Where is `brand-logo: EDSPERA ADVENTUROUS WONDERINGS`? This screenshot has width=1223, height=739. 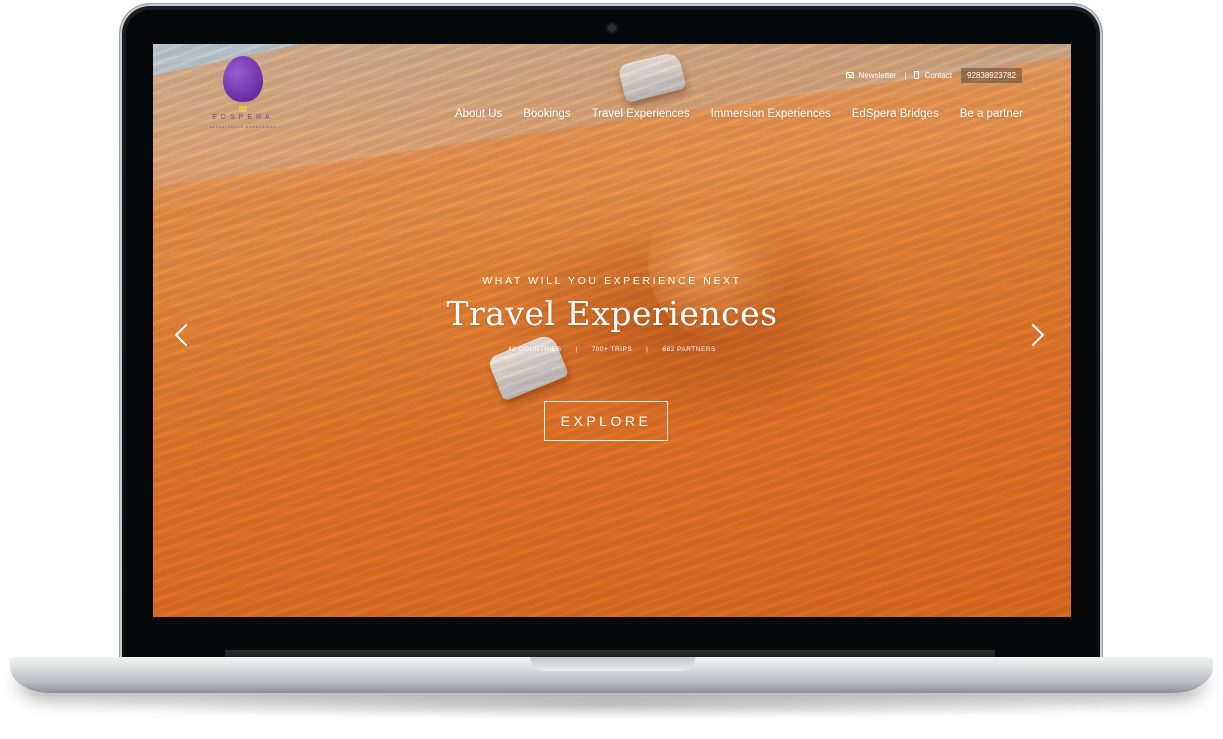 brand-logo: EDSPERA ADVENTUROUS WONDERINGS is located at coordinates (248, 96).